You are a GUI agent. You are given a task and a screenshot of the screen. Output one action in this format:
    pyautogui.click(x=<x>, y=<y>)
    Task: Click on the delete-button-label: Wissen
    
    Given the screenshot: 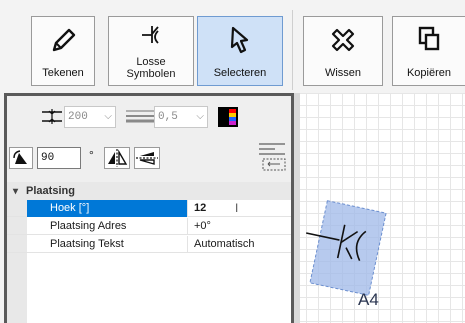 What is the action you would take?
    pyautogui.click(x=343, y=73)
    